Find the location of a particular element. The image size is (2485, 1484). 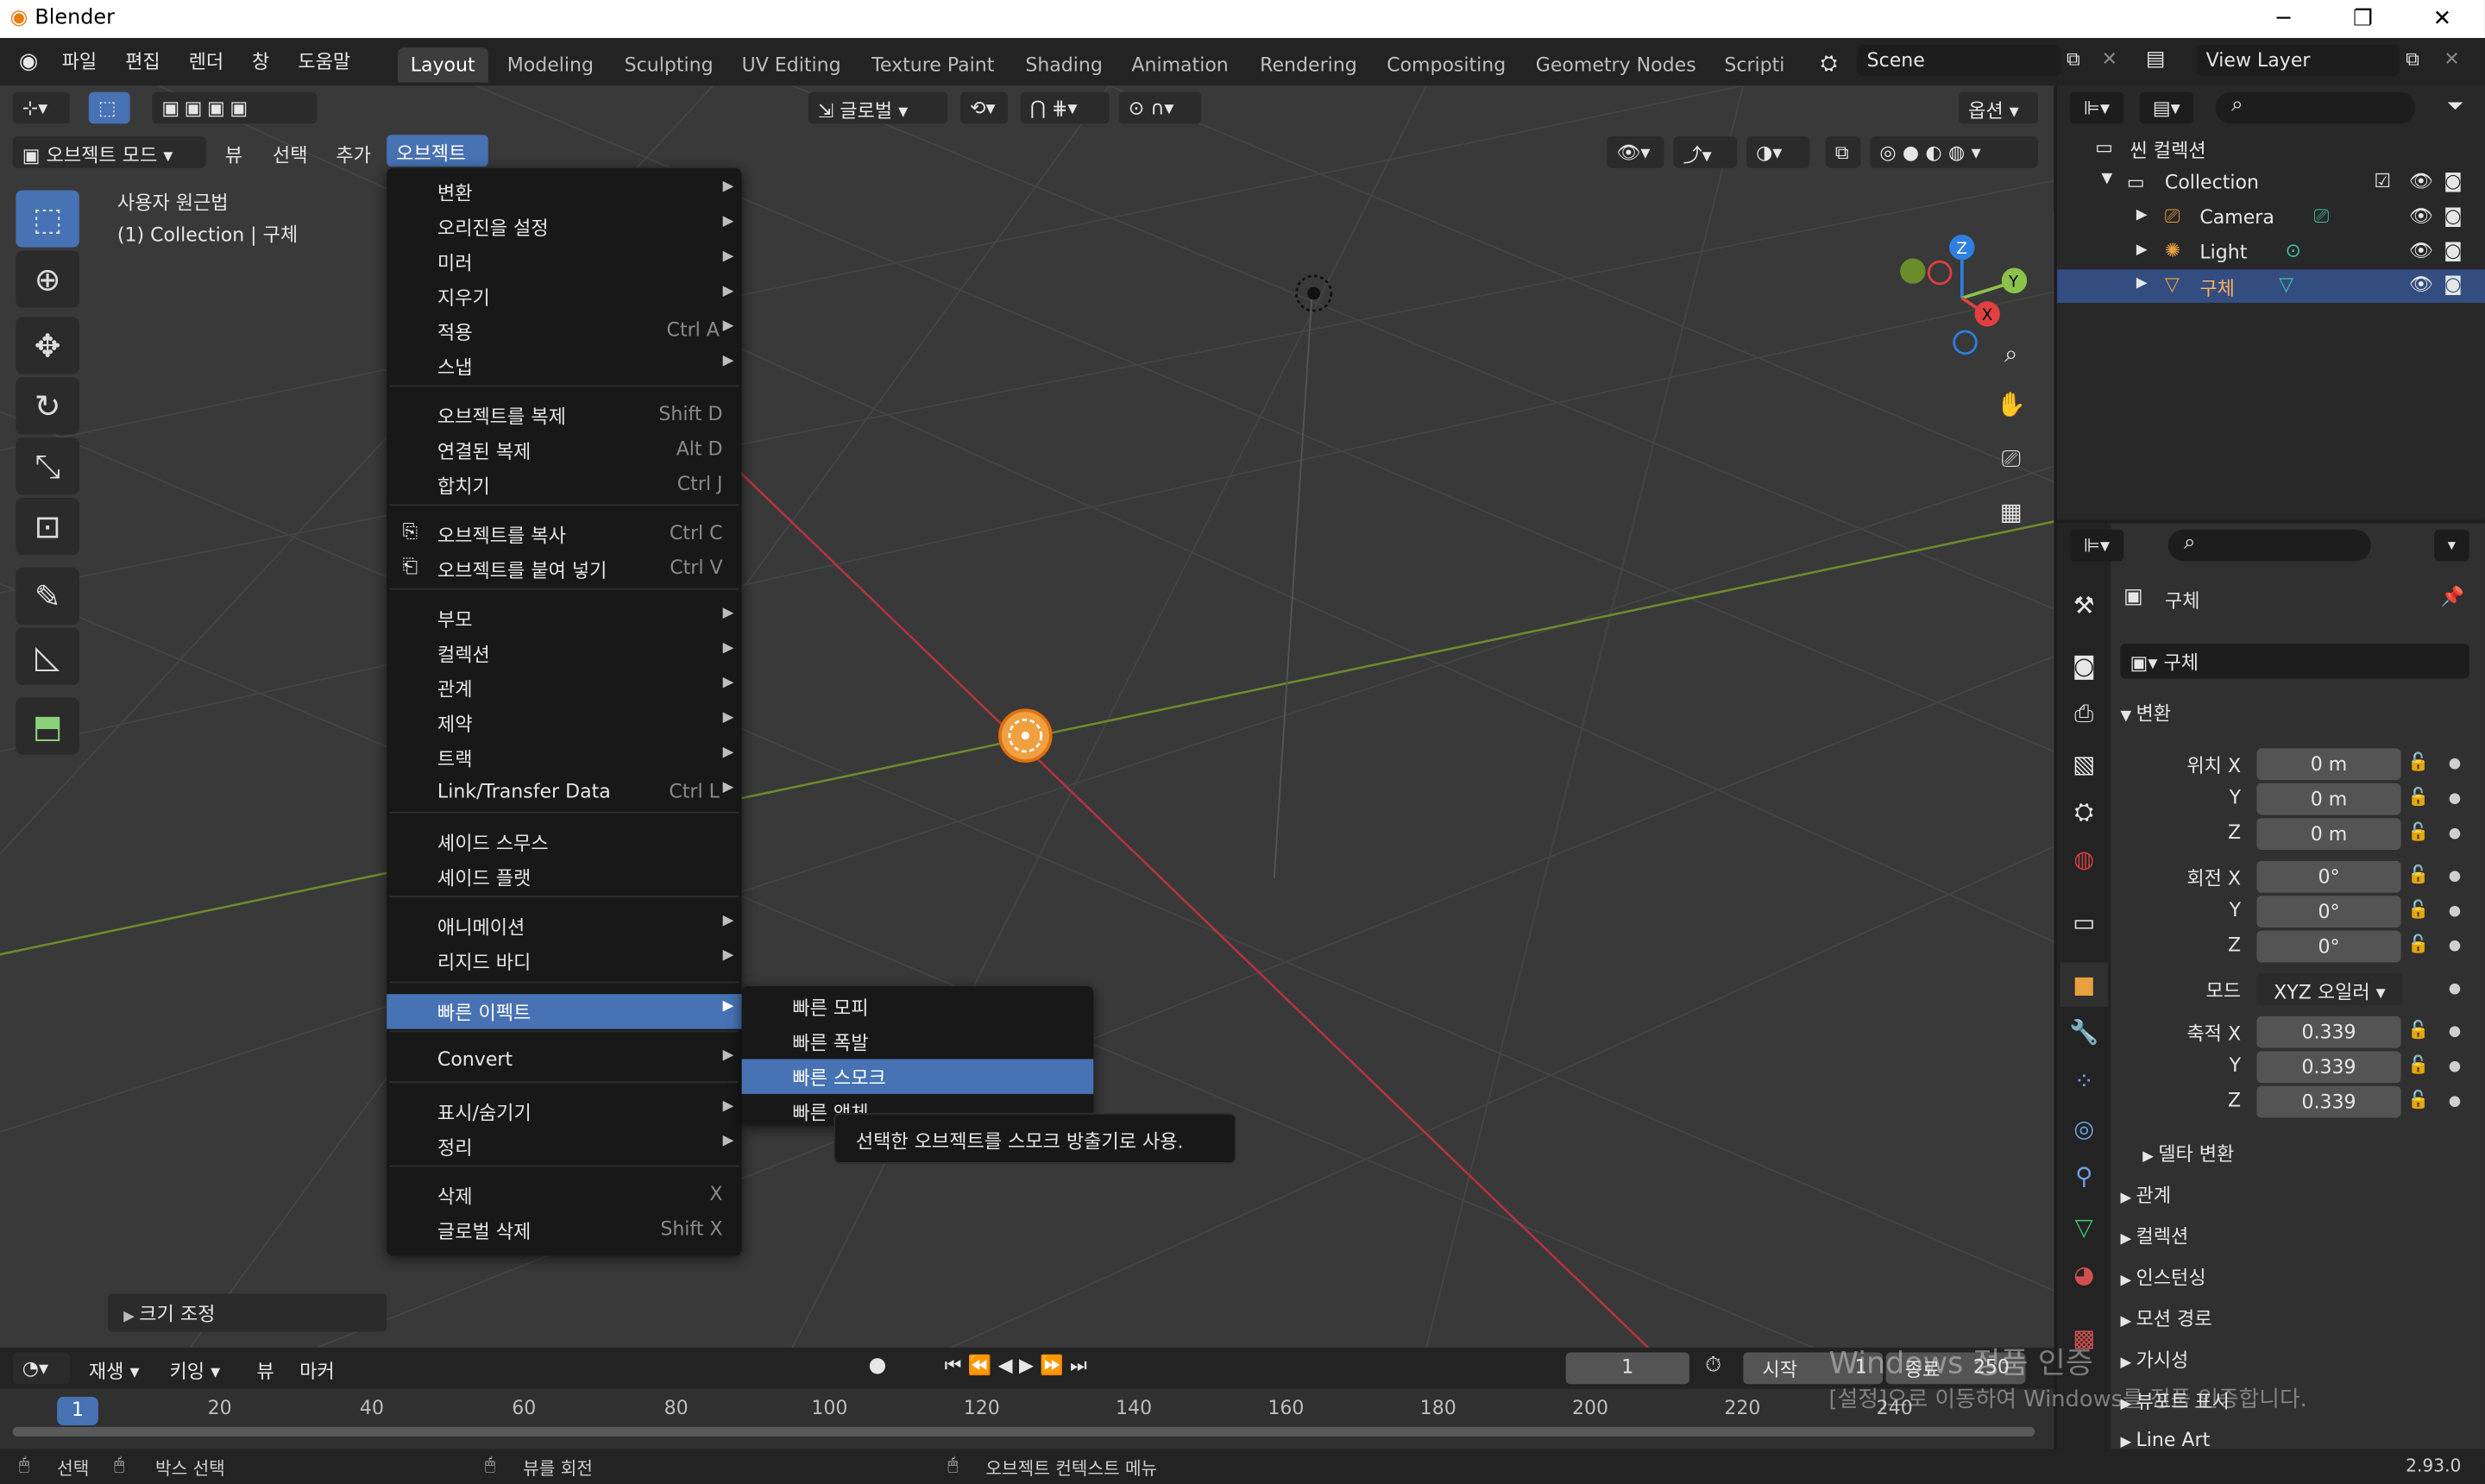

object-menu-item: 미러 ▶ is located at coordinates (564, 261).